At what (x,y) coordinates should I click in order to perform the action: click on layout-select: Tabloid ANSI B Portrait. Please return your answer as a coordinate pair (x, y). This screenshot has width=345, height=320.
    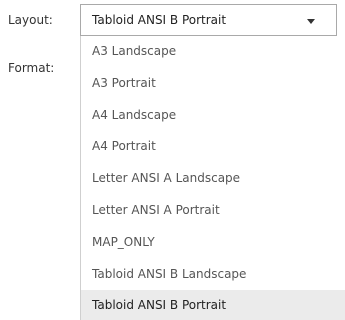
    Looking at the image, I should click on (208, 20).